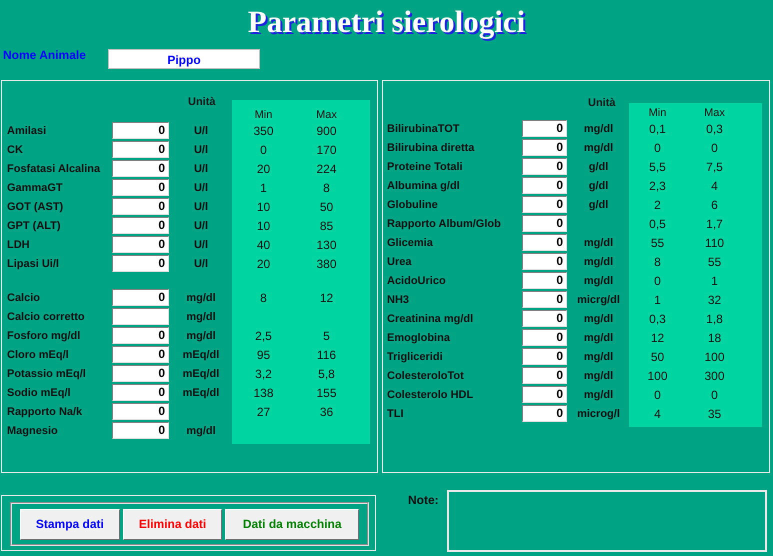  Describe the element at coordinates (326, 263) in the screenshot. I see `max-value: 380` at that location.